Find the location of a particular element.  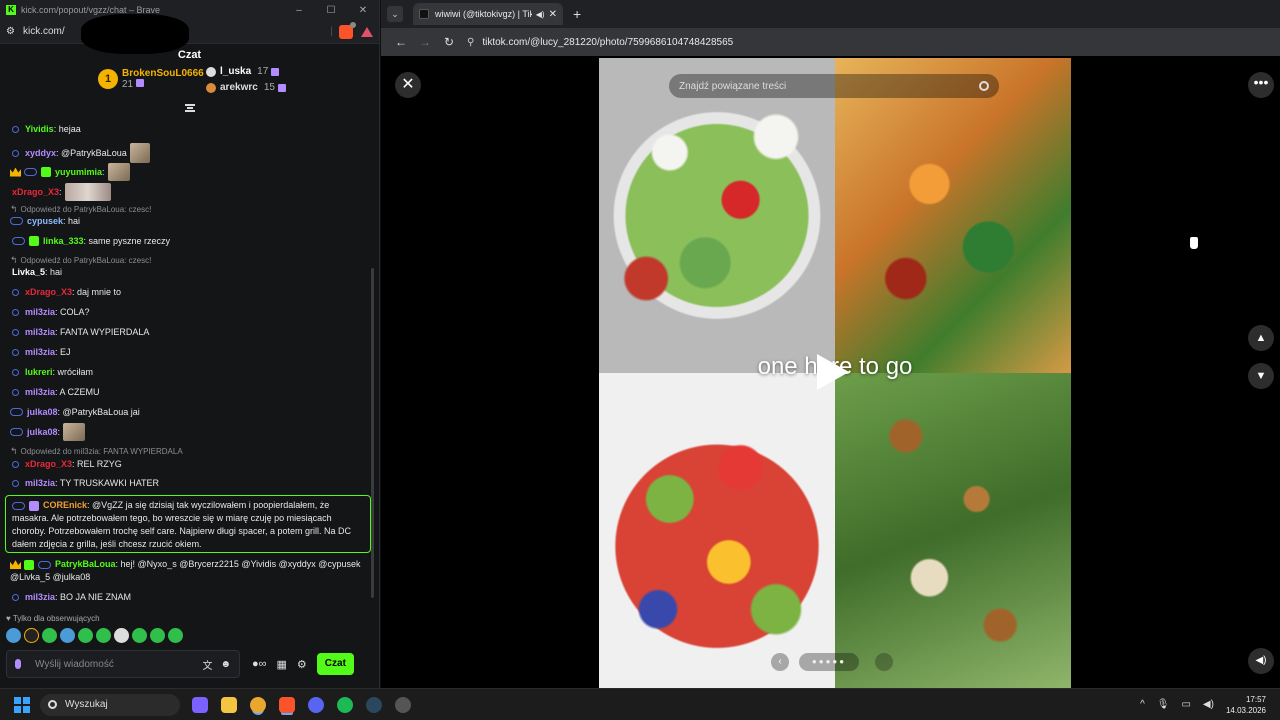

spotify-icon is located at coordinates (345, 704).